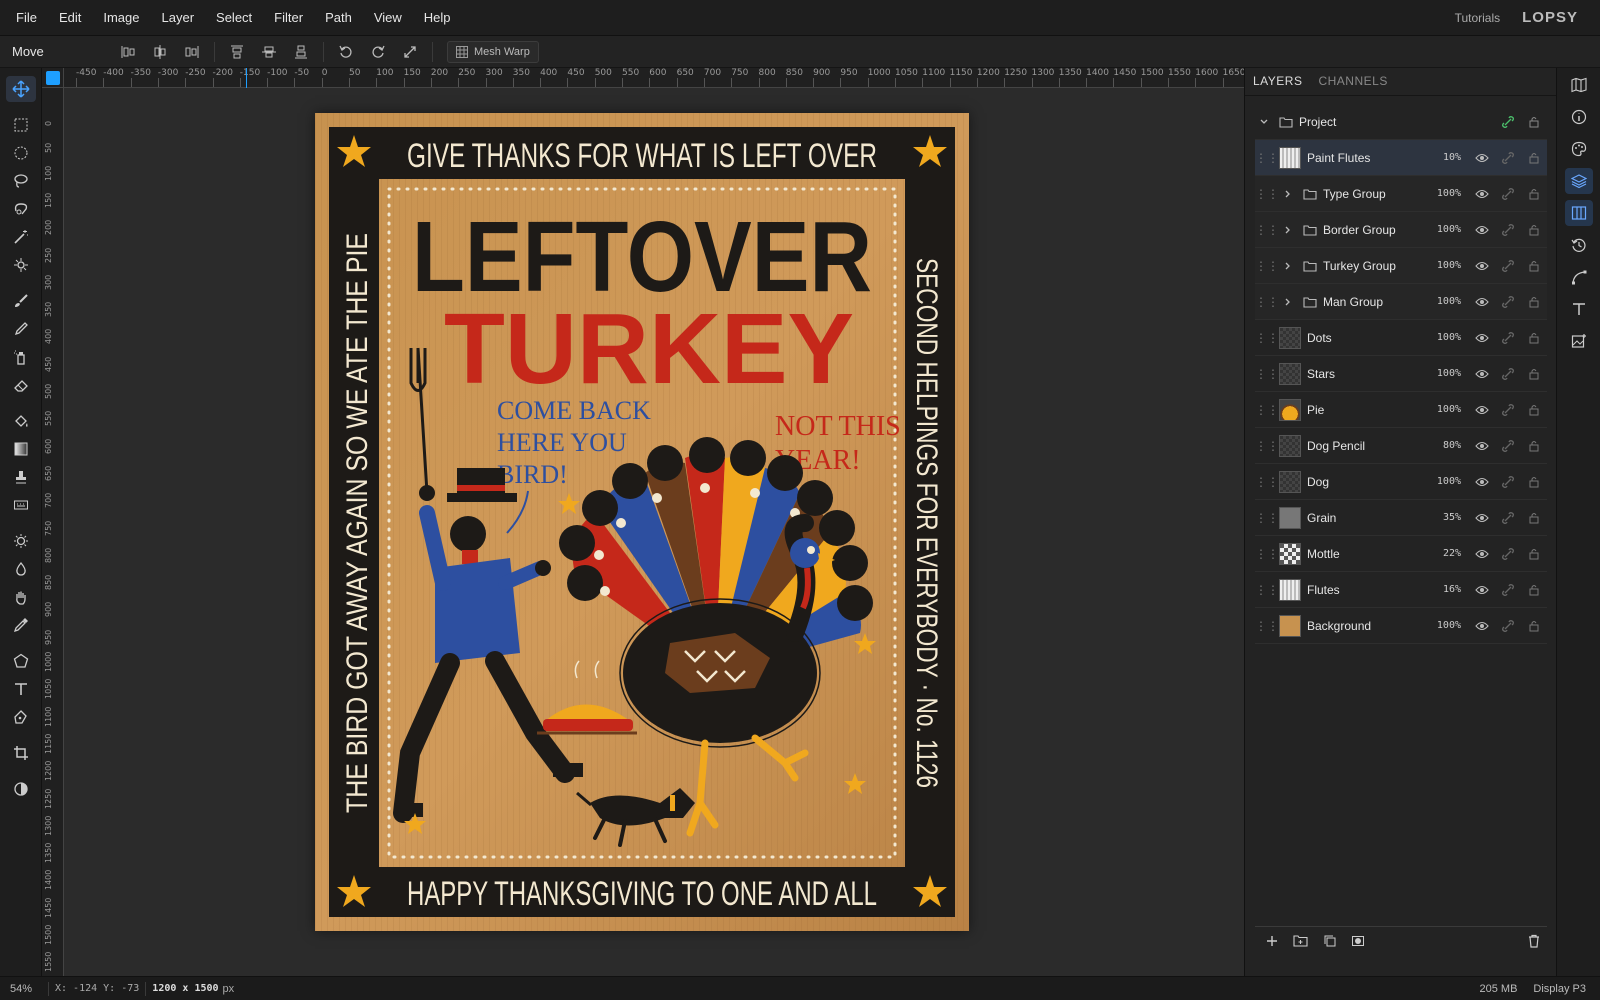 This screenshot has width=1600, height=1000. I want to click on menu-item-filter: Filter, so click(288, 18).